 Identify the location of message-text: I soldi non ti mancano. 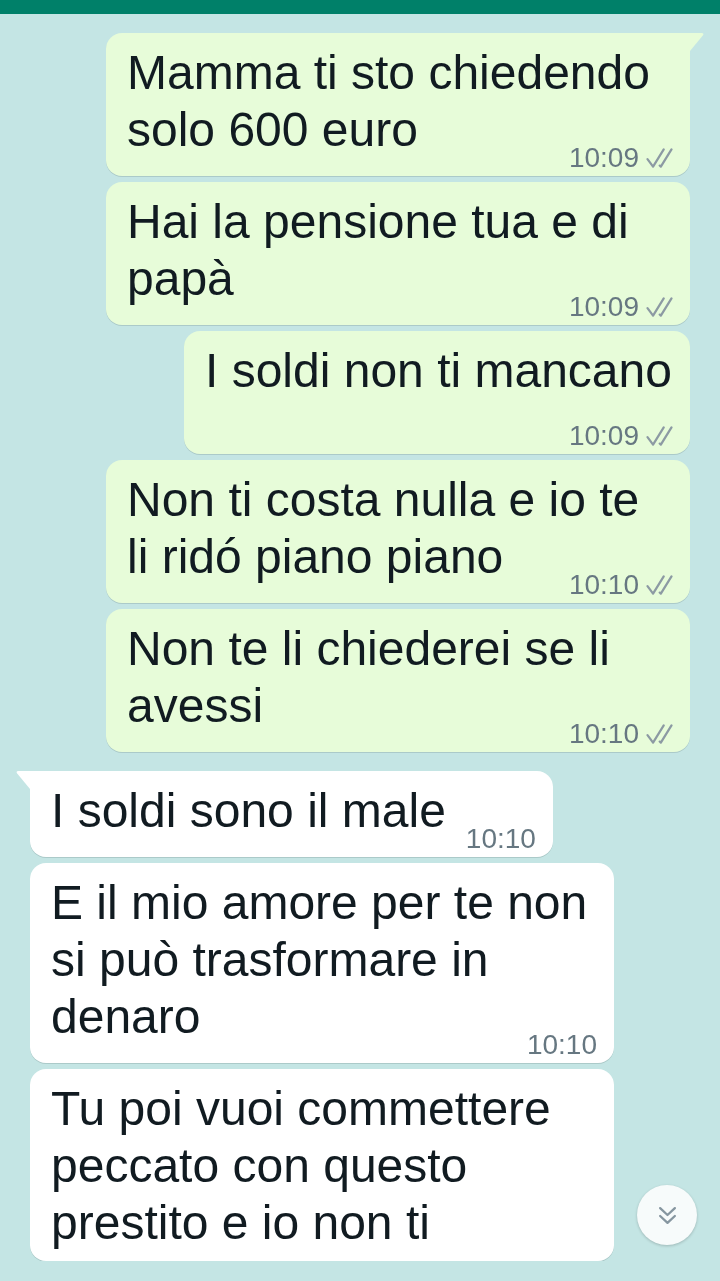
(438, 370).